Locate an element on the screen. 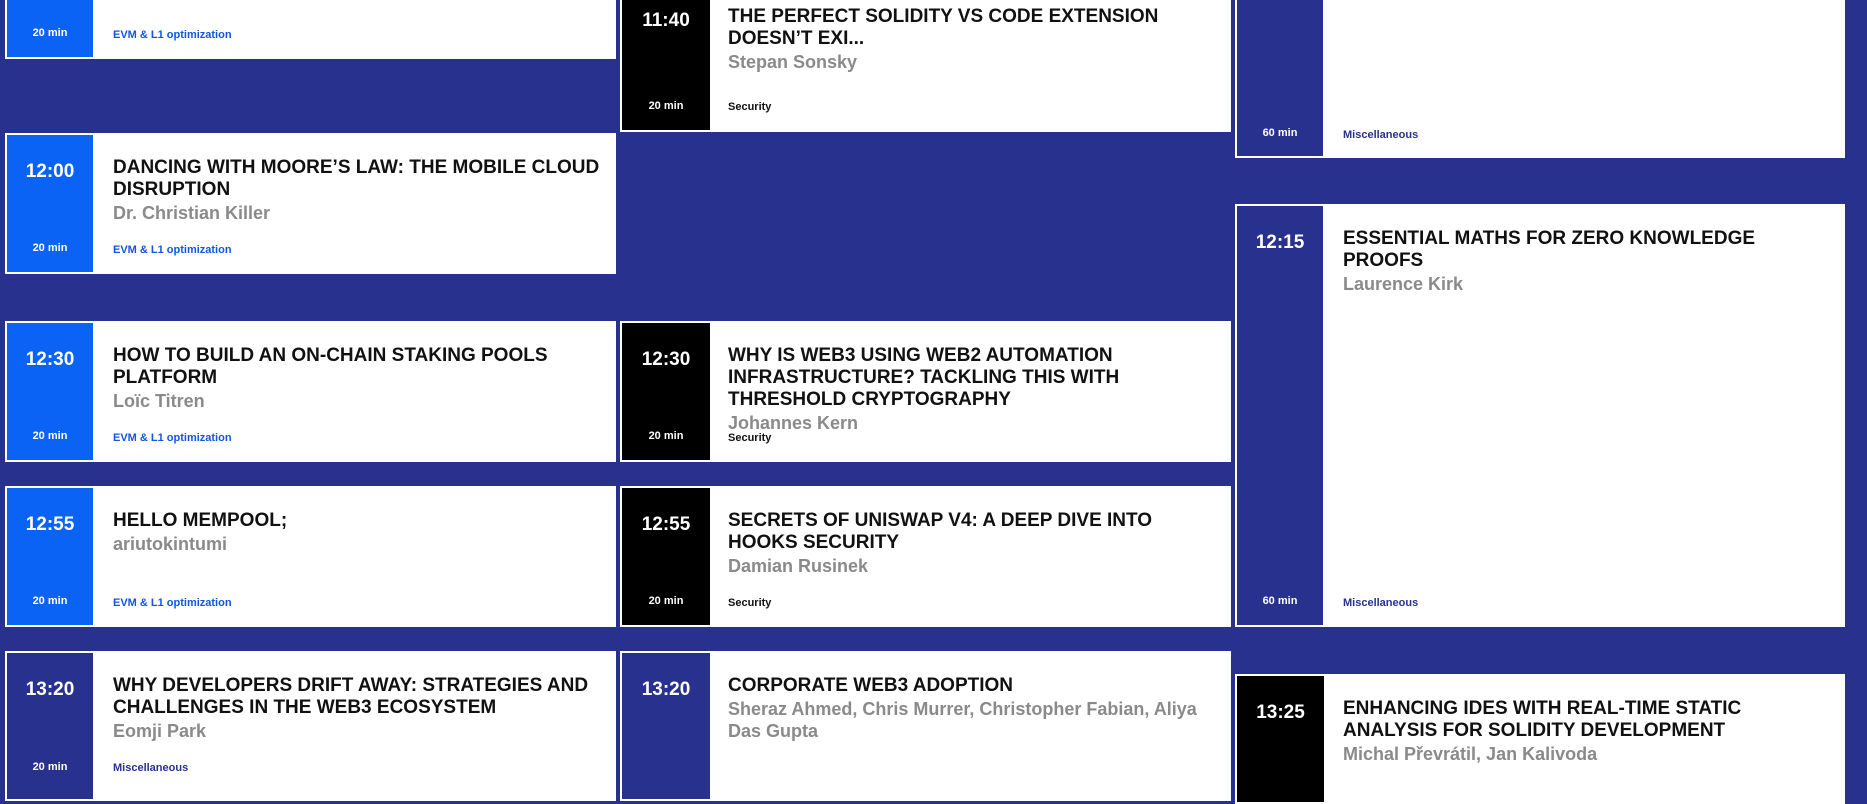 This screenshot has width=1867, height=804. time-bar: 20 min is located at coordinates (50, 28).